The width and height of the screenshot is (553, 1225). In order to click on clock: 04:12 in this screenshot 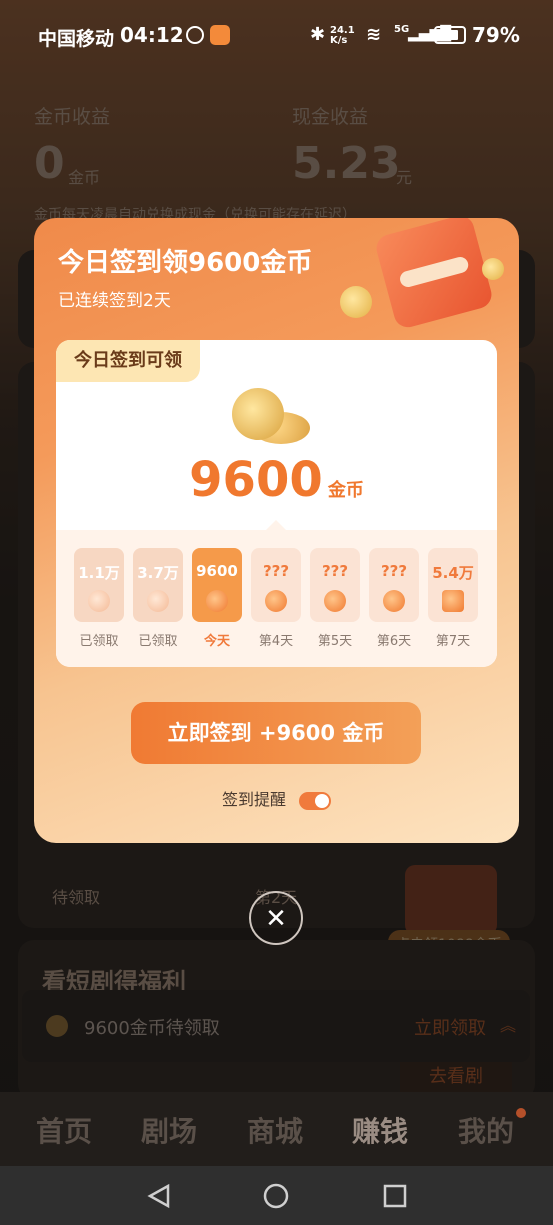, I will do `click(152, 35)`.